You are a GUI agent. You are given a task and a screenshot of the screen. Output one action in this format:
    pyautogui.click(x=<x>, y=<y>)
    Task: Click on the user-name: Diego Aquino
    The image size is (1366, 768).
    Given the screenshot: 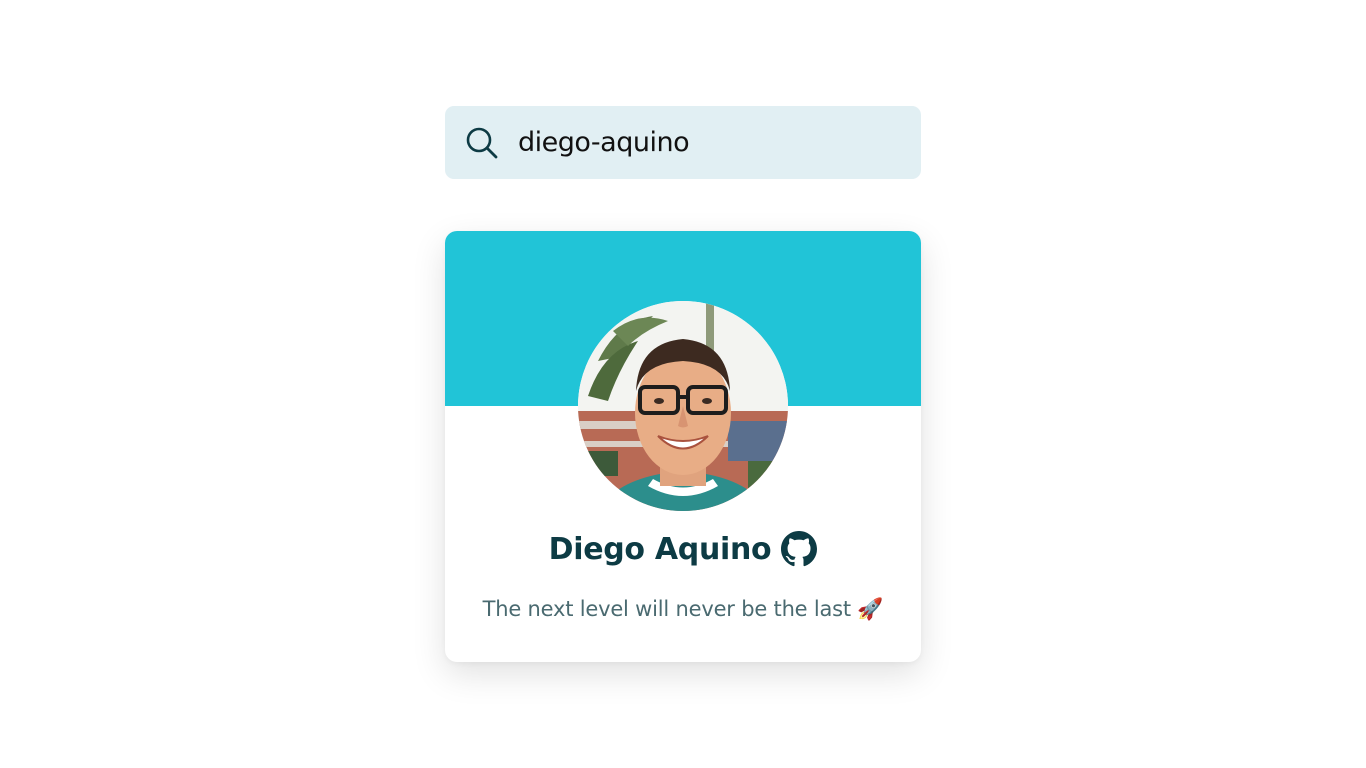 What is the action you would take?
    pyautogui.click(x=660, y=549)
    